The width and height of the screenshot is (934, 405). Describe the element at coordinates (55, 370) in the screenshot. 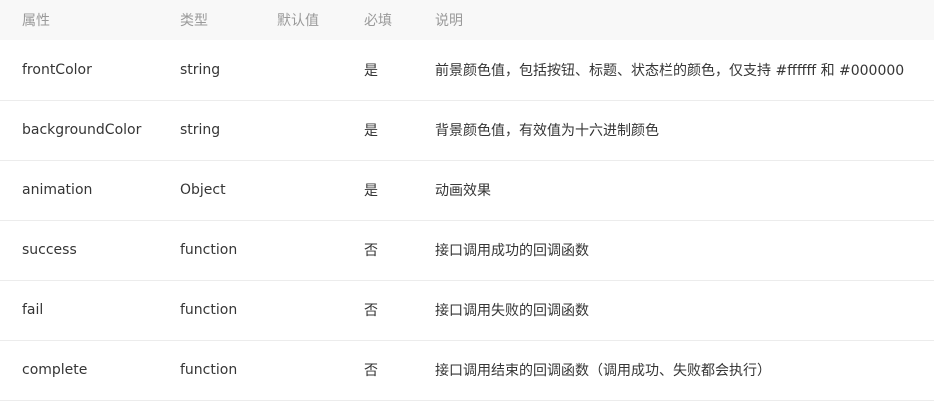

I see `cell-attr: complete` at that location.